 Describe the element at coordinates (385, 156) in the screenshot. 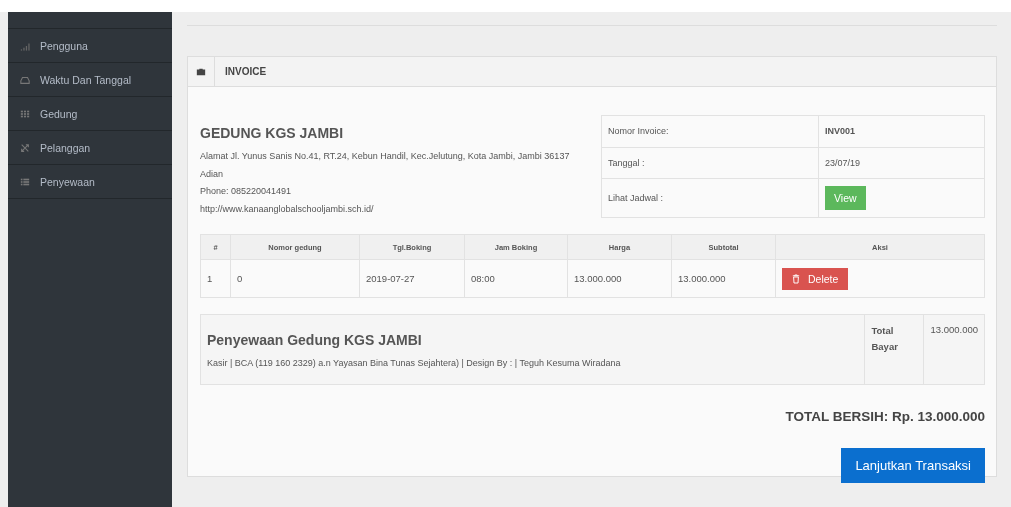

I see `company-address: Alamat Jl. Yunus Sanis No.41, RT.24, Kebun Handil, Kec.Jelutung, Kota Jambi, Jambi 36137` at that location.